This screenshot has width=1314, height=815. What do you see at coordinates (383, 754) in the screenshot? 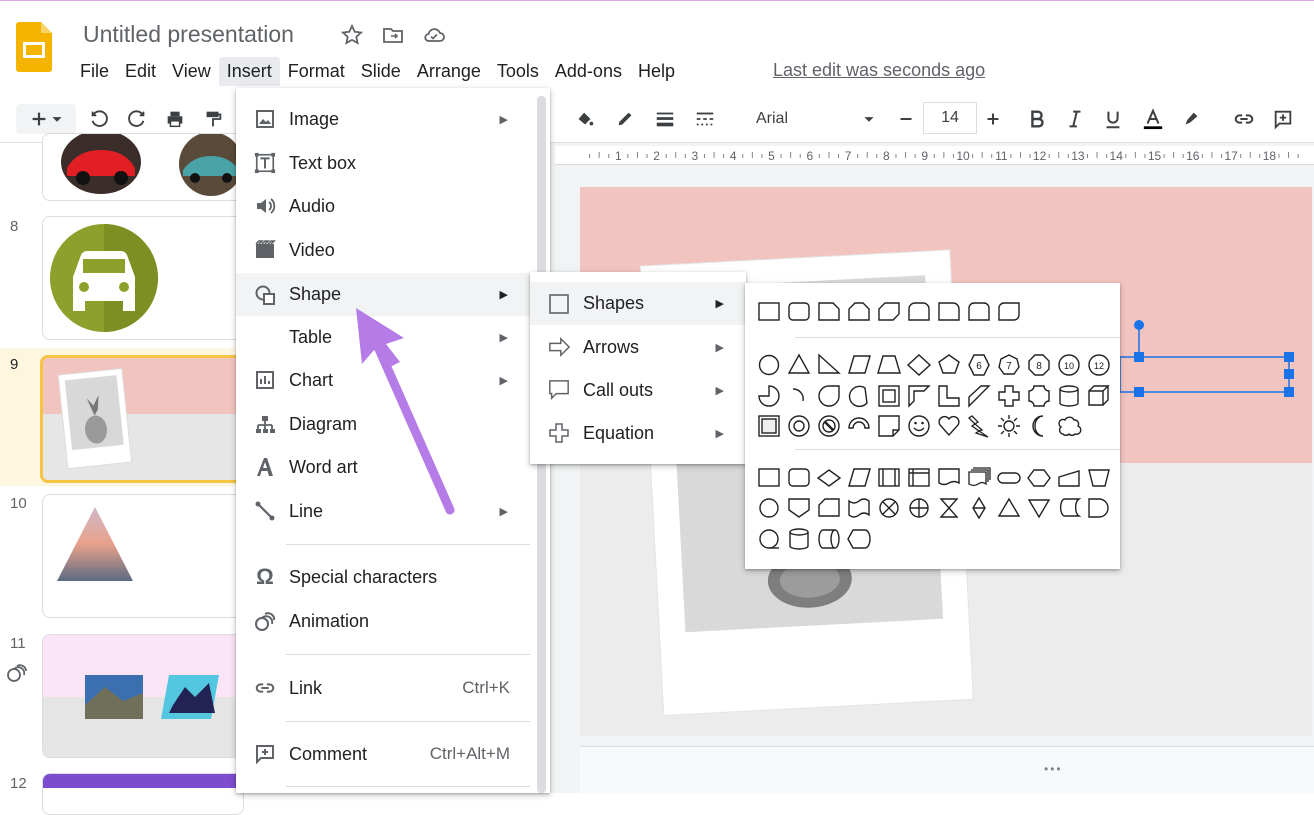
I see `insert-comment-item: Comment Ctrl+Alt+M` at bounding box center [383, 754].